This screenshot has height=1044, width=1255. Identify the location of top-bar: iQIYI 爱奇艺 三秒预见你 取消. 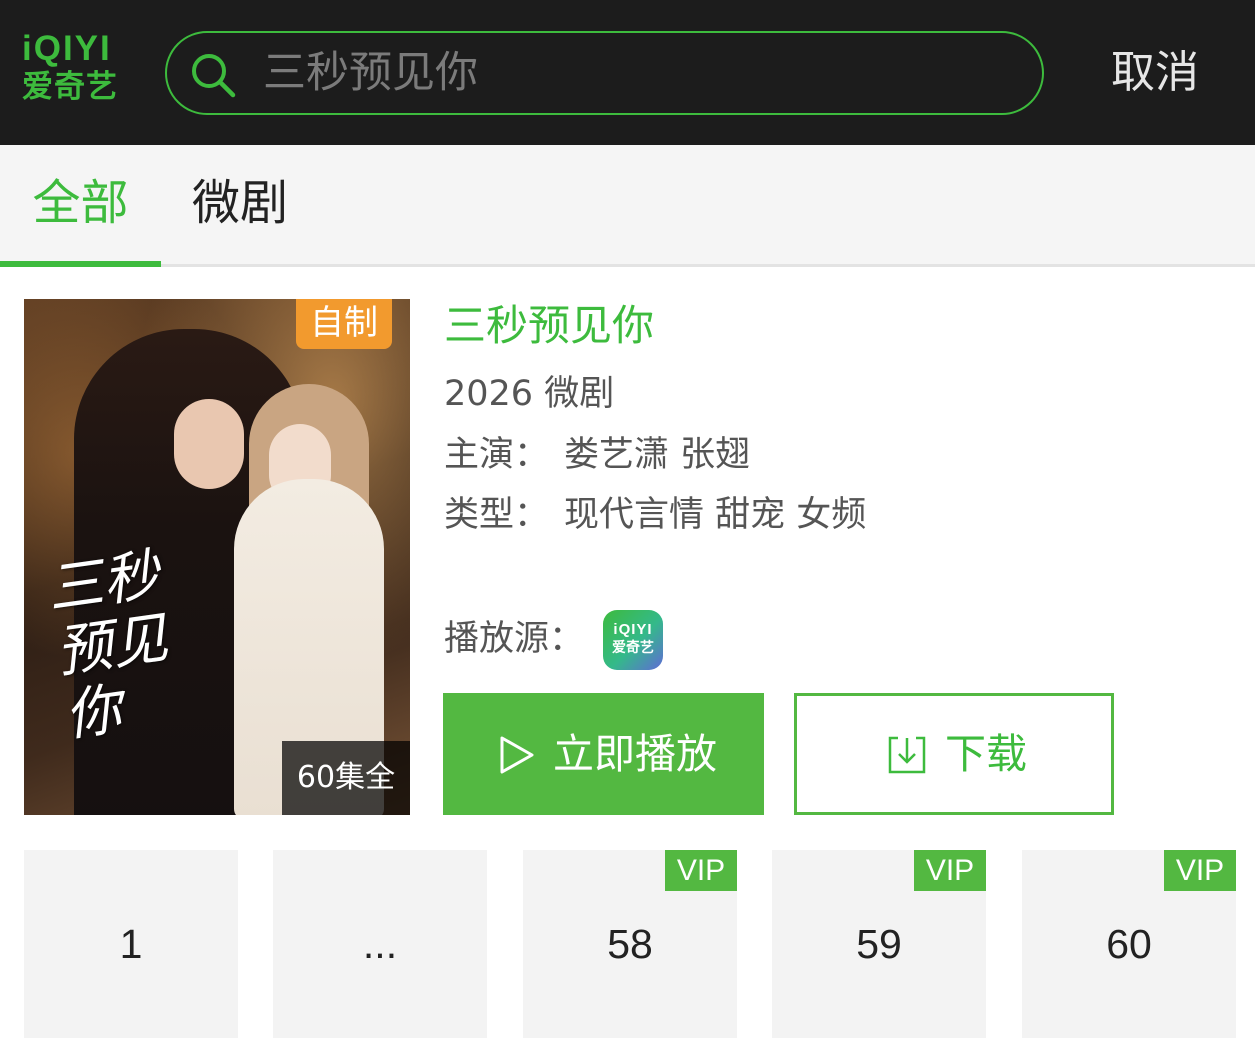
(627, 72).